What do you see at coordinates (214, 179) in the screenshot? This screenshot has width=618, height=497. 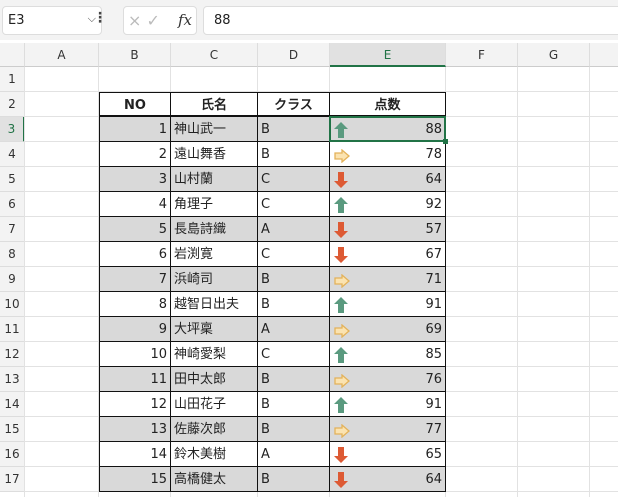 I see `cell-name: 山村蘭` at bounding box center [214, 179].